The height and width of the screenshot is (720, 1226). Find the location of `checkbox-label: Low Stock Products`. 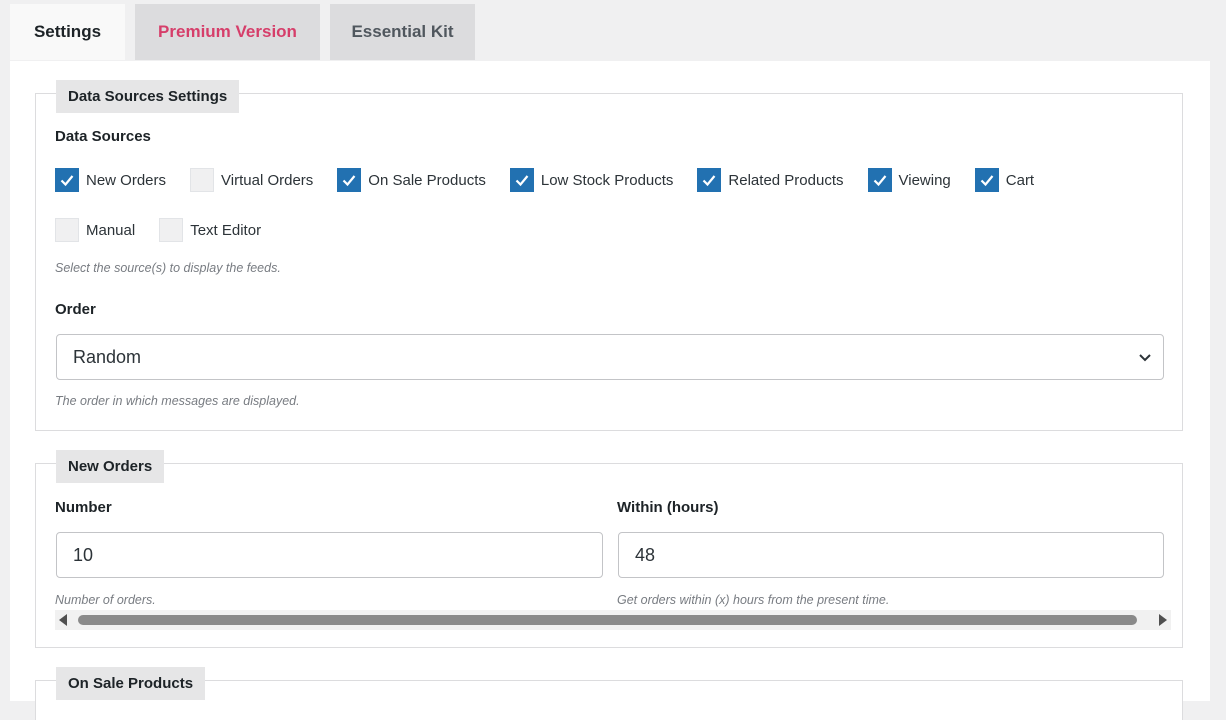

checkbox-label: Low Stock Products is located at coordinates (607, 180).